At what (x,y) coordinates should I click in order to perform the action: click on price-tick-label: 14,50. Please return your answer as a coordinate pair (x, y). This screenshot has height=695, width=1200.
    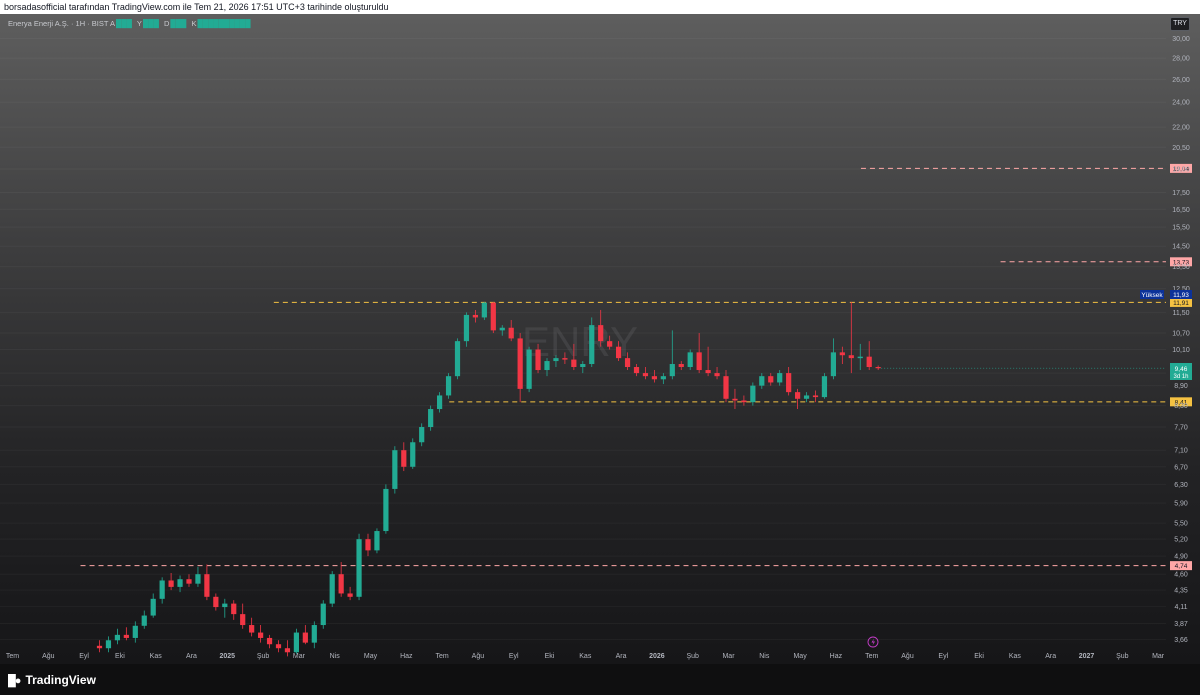
    Looking at the image, I should click on (1181, 247).